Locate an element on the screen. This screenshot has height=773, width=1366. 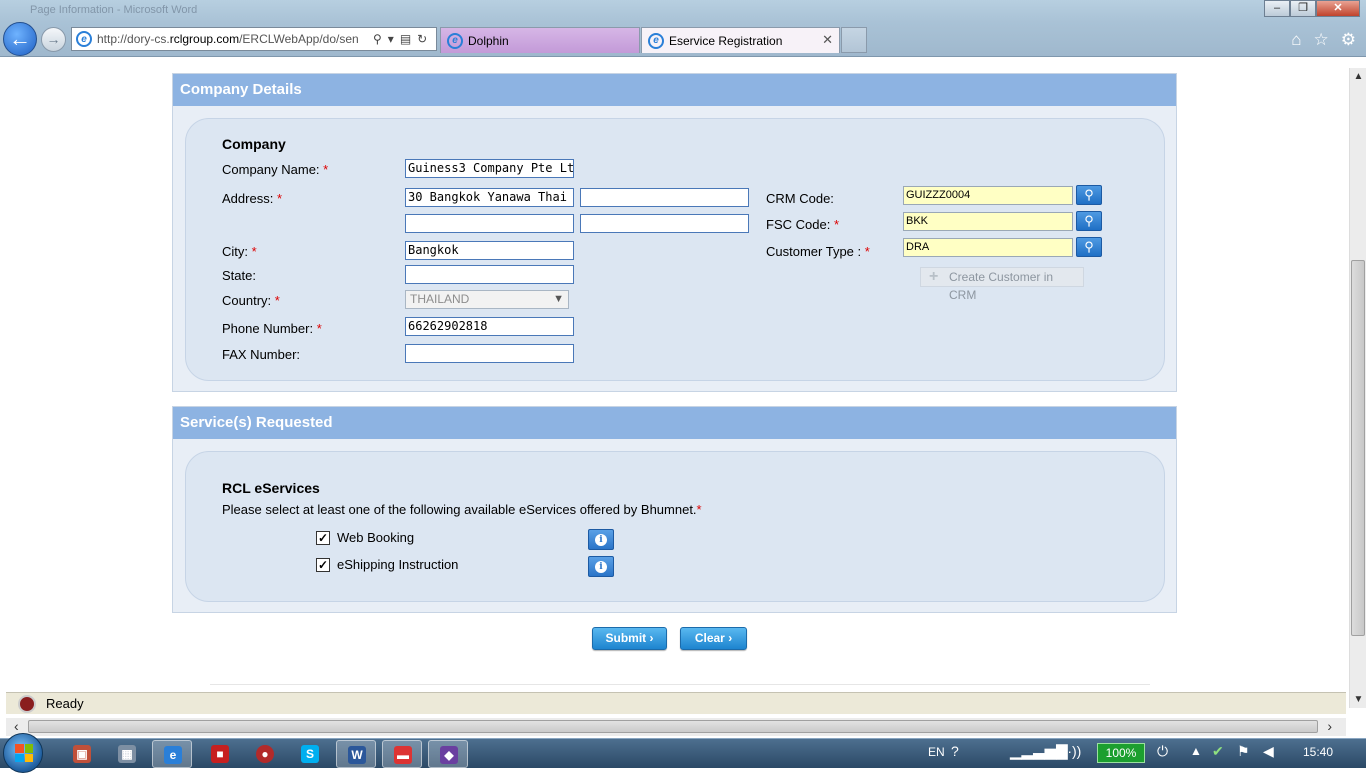
address-line1-input: 30 Bangkok Yanawa Thai is located at coordinates (489, 197).